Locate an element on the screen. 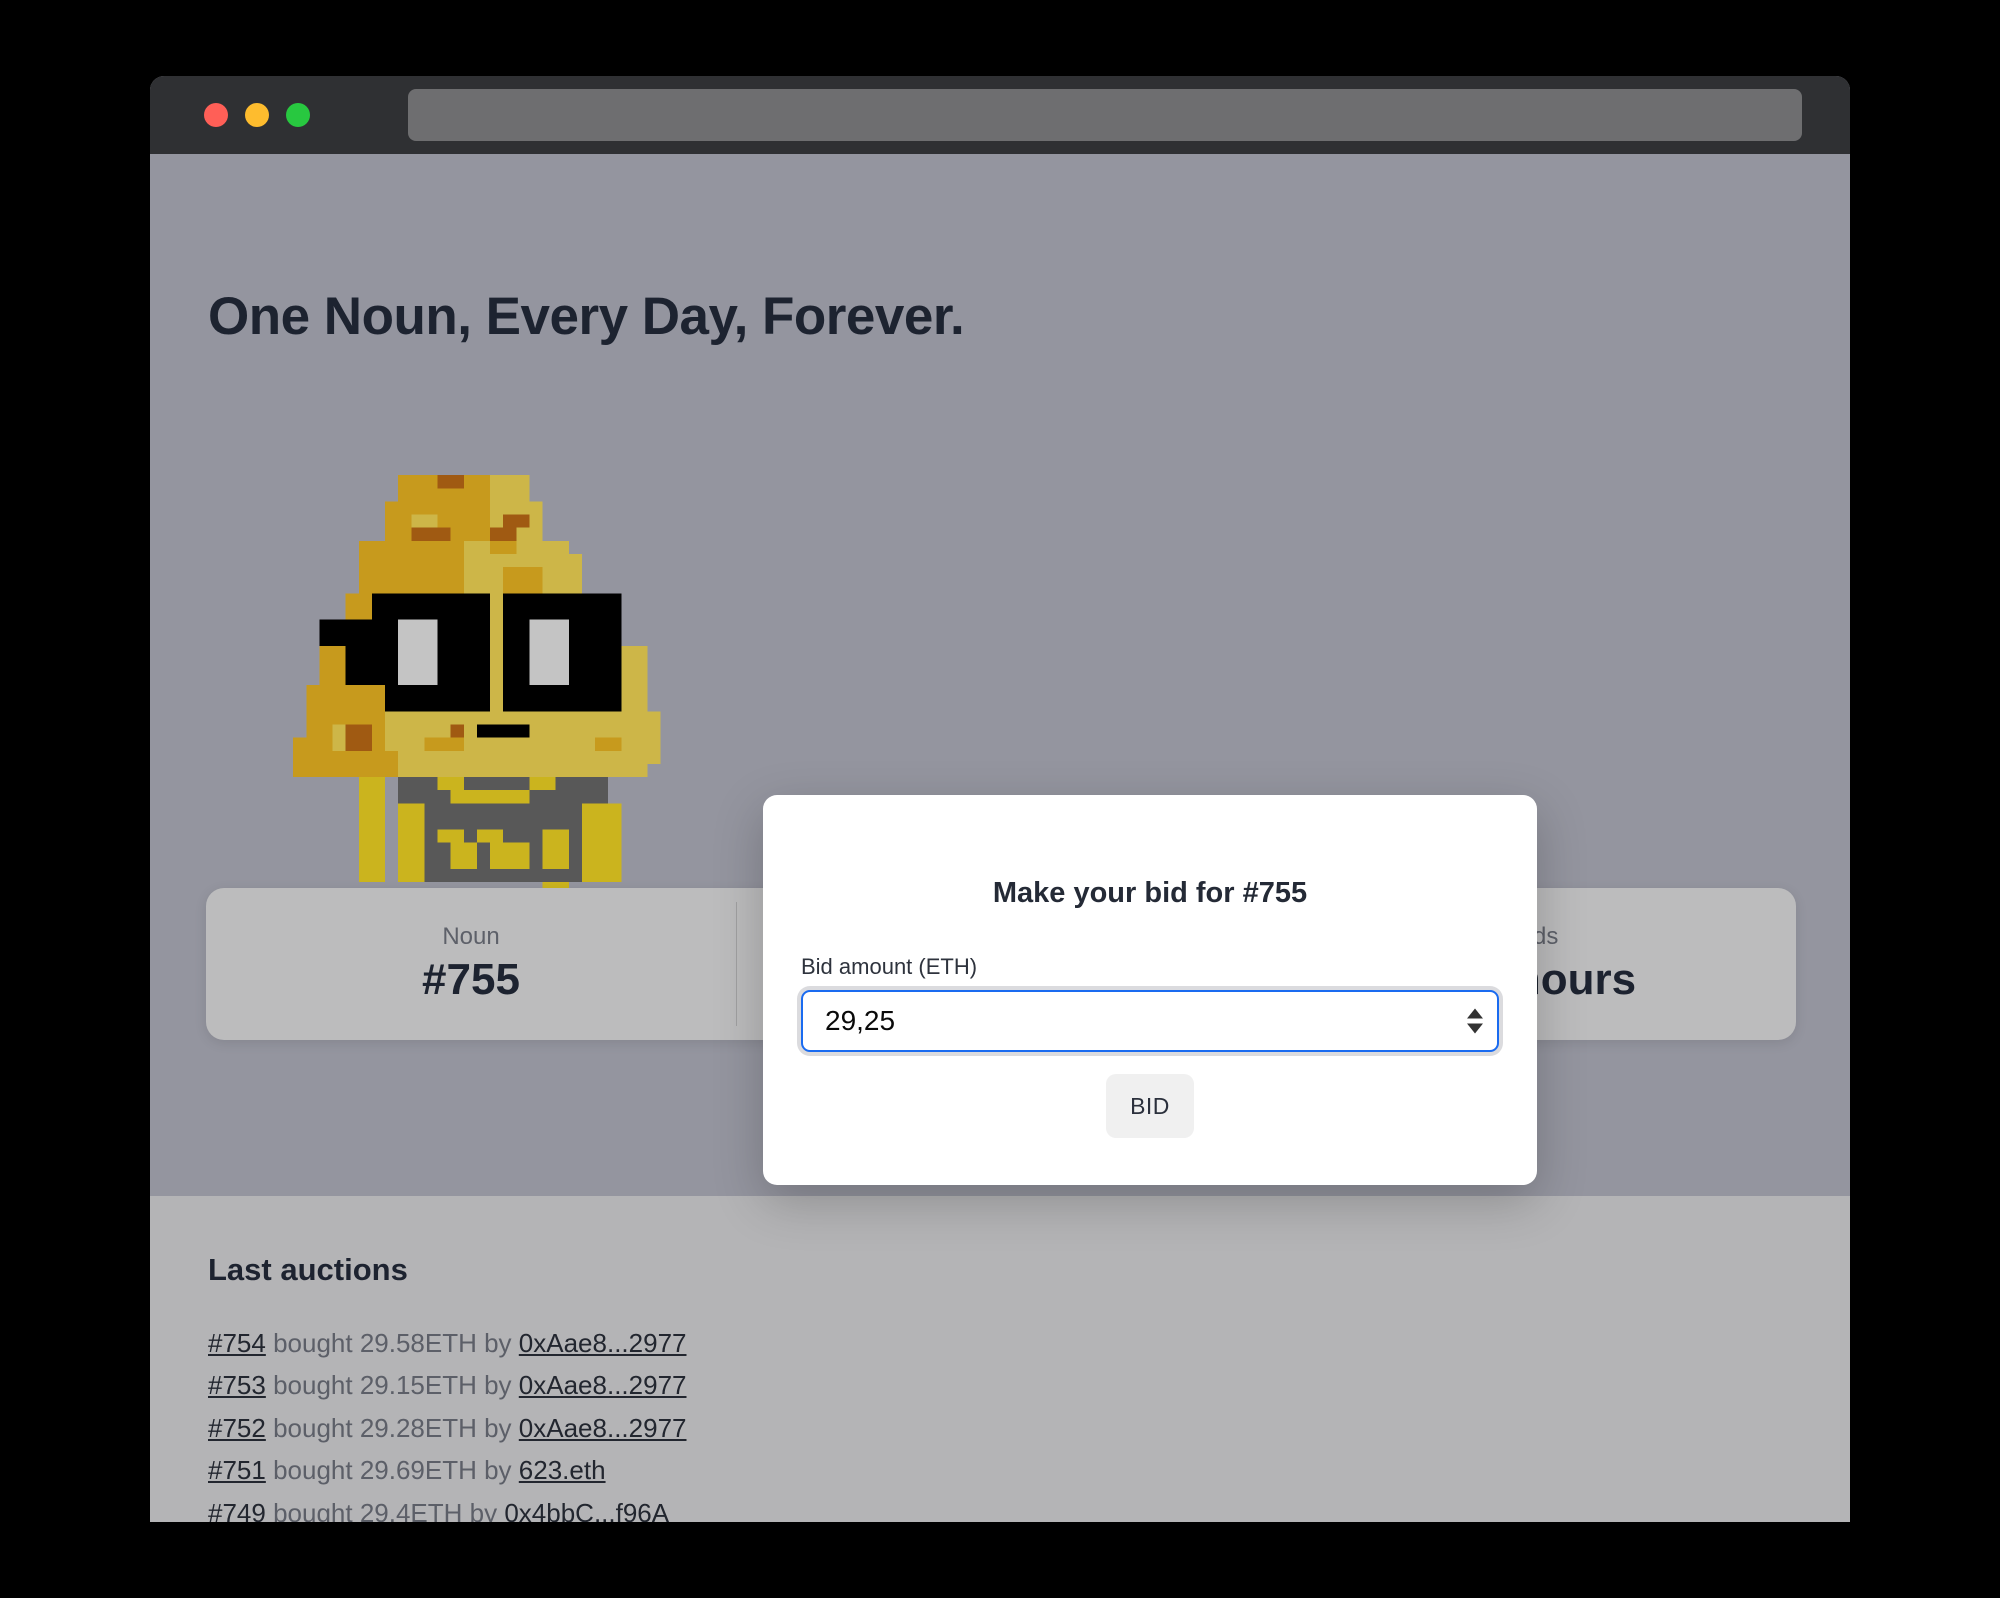 This screenshot has height=1598, width=2000. auction-id-link: #749 is located at coordinates (237, 1510).